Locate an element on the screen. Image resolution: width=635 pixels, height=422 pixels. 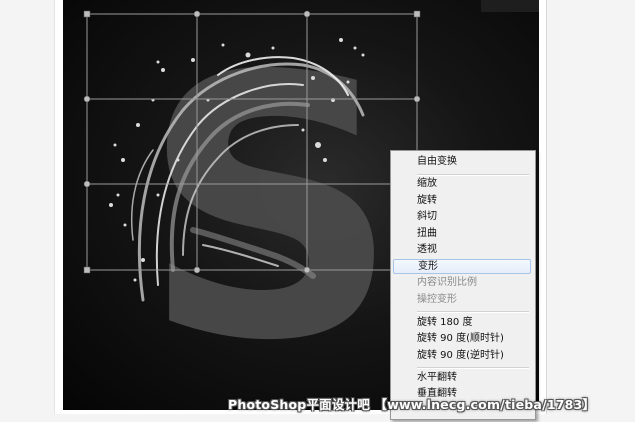
menu-item-rotate-90-ccw: 旋转 90 度(逆时针) is located at coordinates (462, 355).